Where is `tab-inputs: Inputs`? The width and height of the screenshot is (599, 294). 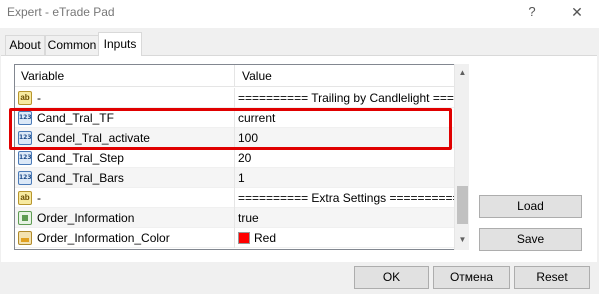 tab-inputs: Inputs is located at coordinates (120, 44).